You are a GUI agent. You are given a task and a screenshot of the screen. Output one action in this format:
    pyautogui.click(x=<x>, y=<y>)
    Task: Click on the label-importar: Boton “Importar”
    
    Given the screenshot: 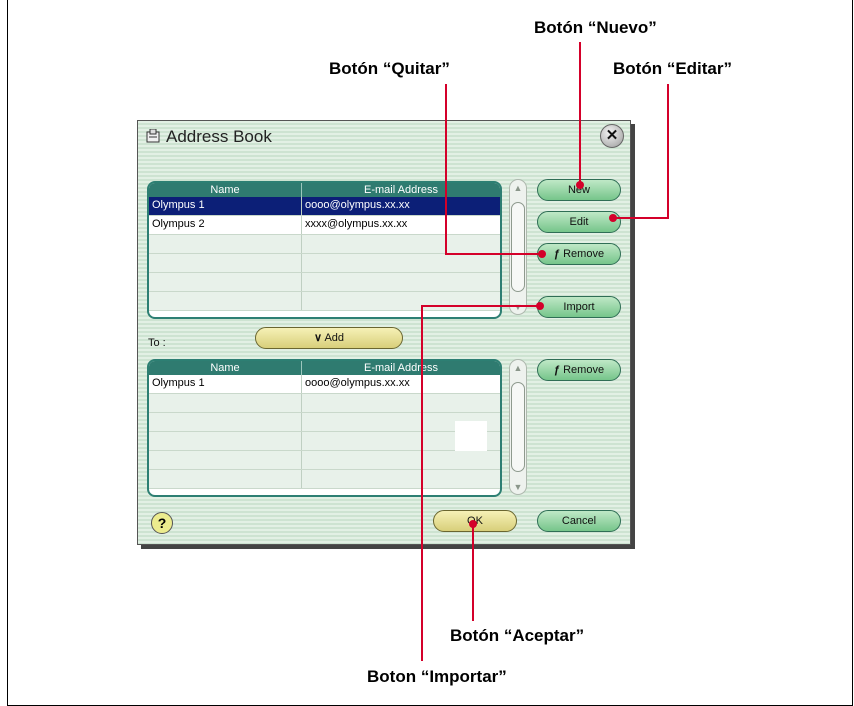 What is the action you would take?
    pyautogui.click(x=437, y=676)
    